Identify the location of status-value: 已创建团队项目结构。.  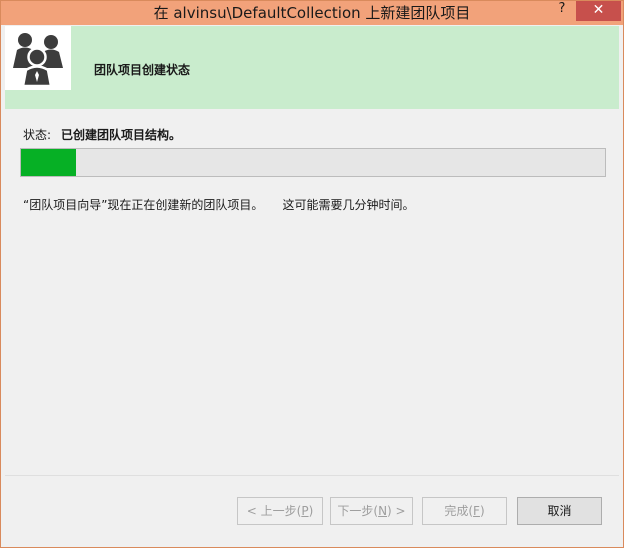
(121, 135).